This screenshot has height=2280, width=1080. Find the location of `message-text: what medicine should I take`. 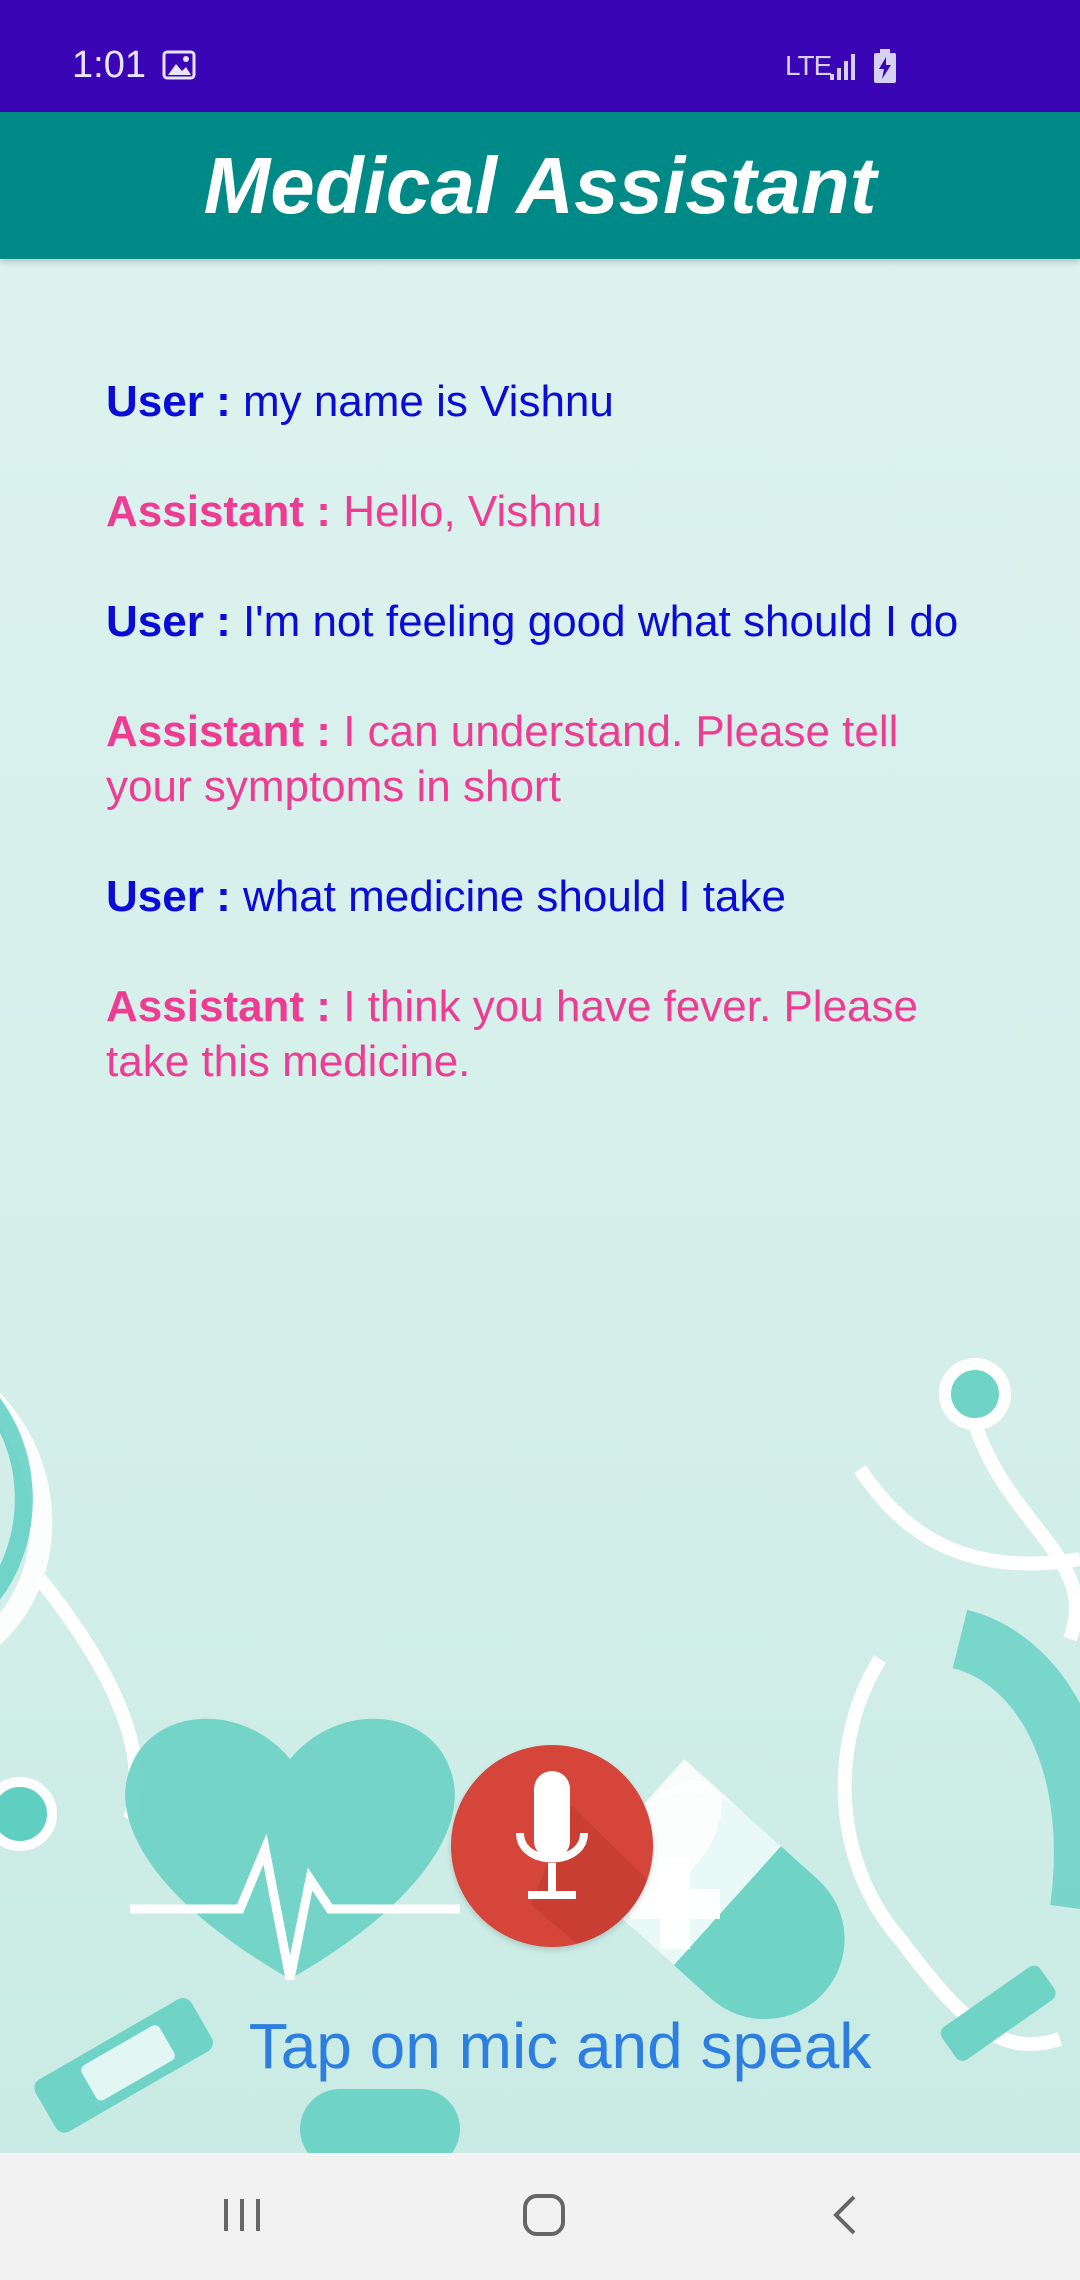

message-text: what medicine should I take is located at coordinates (514, 896).